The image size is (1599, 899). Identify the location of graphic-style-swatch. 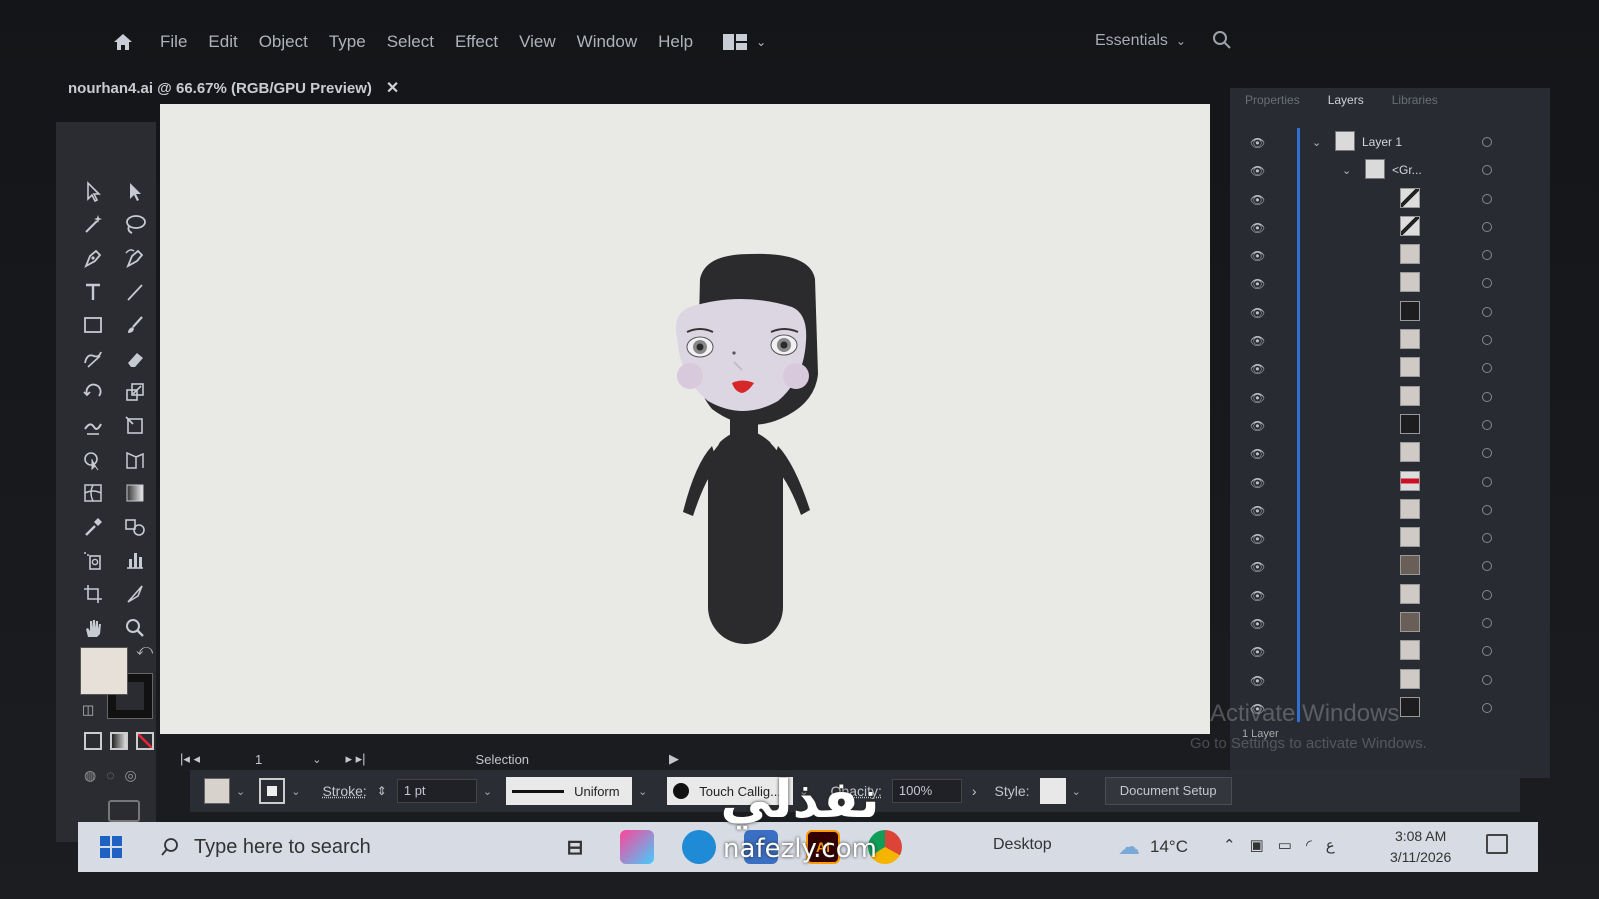
(1052, 791).